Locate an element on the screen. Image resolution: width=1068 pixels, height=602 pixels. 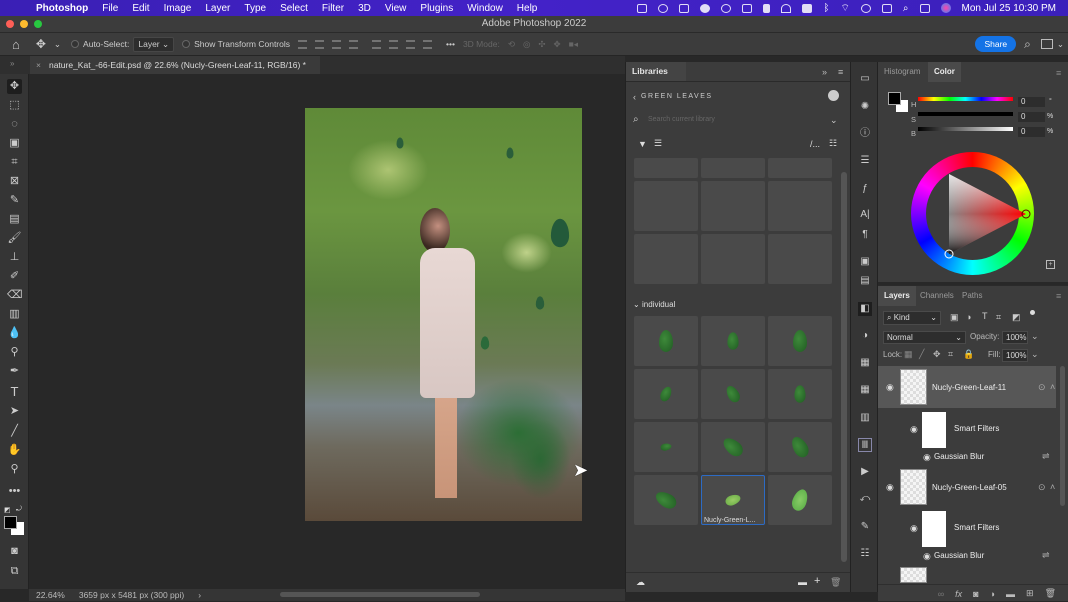
history-brush-tool-icon: ✐ is located at coordinates (14, 276).